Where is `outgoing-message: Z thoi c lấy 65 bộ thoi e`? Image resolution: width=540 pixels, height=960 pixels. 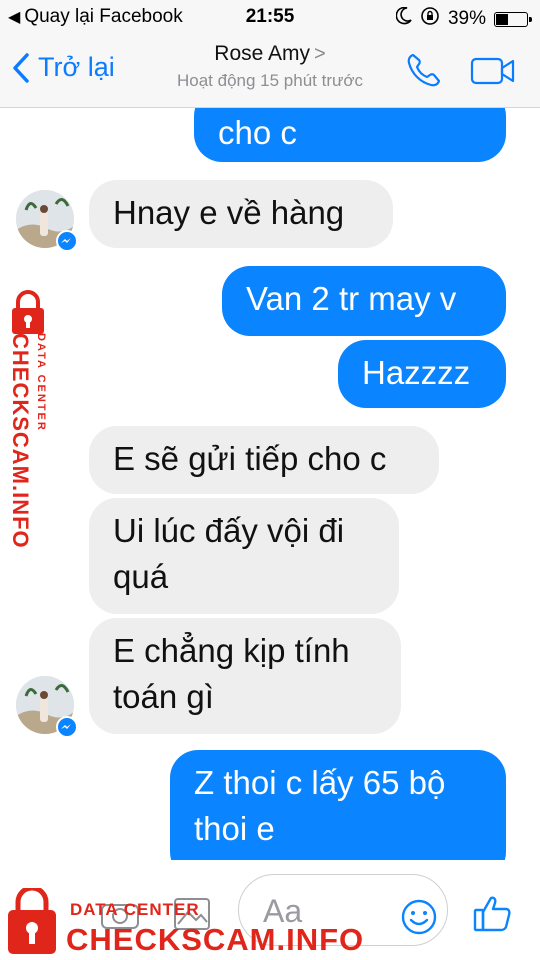 outgoing-message: Z thoi c lấy 65 bộ thoi e is located at coordinates (338, 805).